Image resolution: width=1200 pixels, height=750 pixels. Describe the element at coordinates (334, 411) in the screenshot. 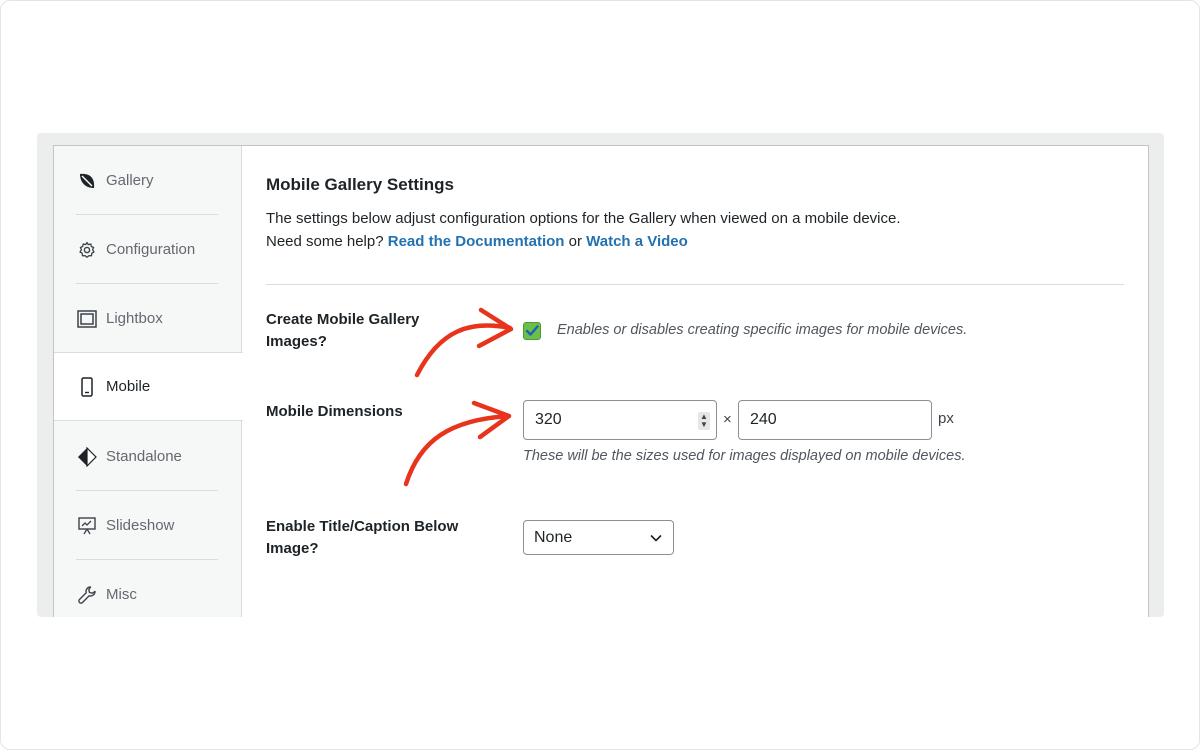

I see `mobile-dimensions-label: Mobile Dimensions` at that location.